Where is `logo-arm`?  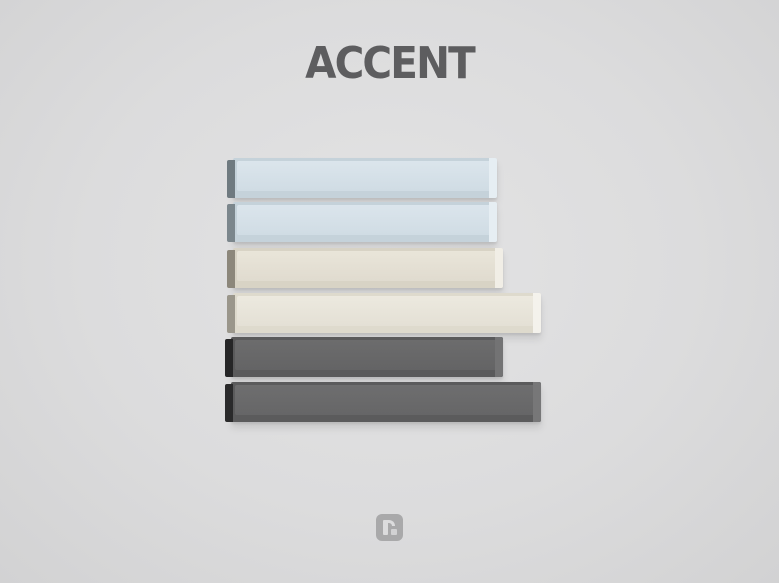 logo-arm is located at coordinates (390, 523).